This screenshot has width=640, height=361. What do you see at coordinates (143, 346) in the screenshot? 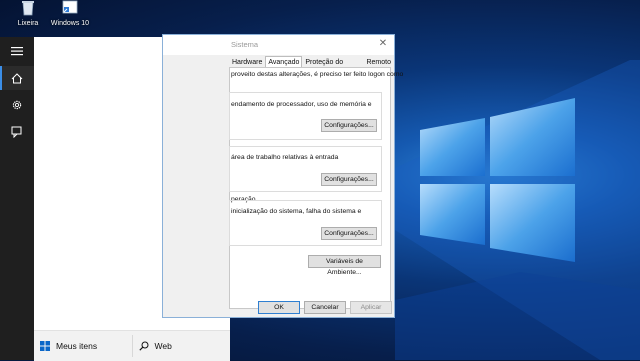
I see `search-icon` at bounding box center [143, 346].